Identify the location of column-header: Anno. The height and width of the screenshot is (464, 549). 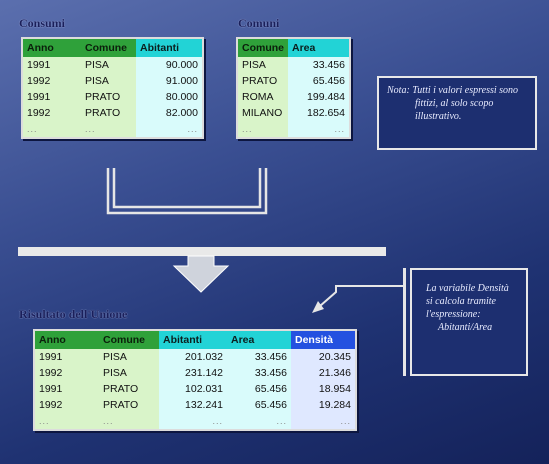
(67, 340).